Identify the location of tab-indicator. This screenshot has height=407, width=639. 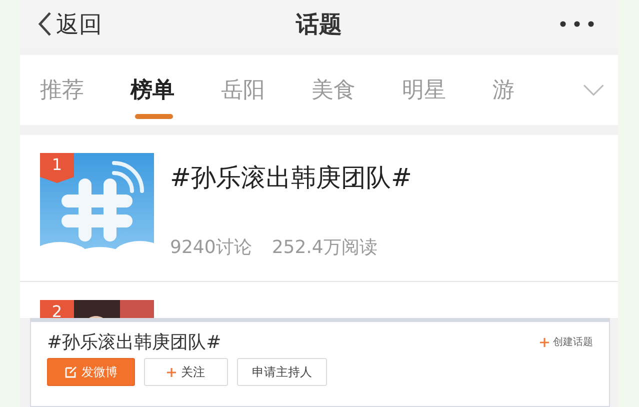
(154, 116).